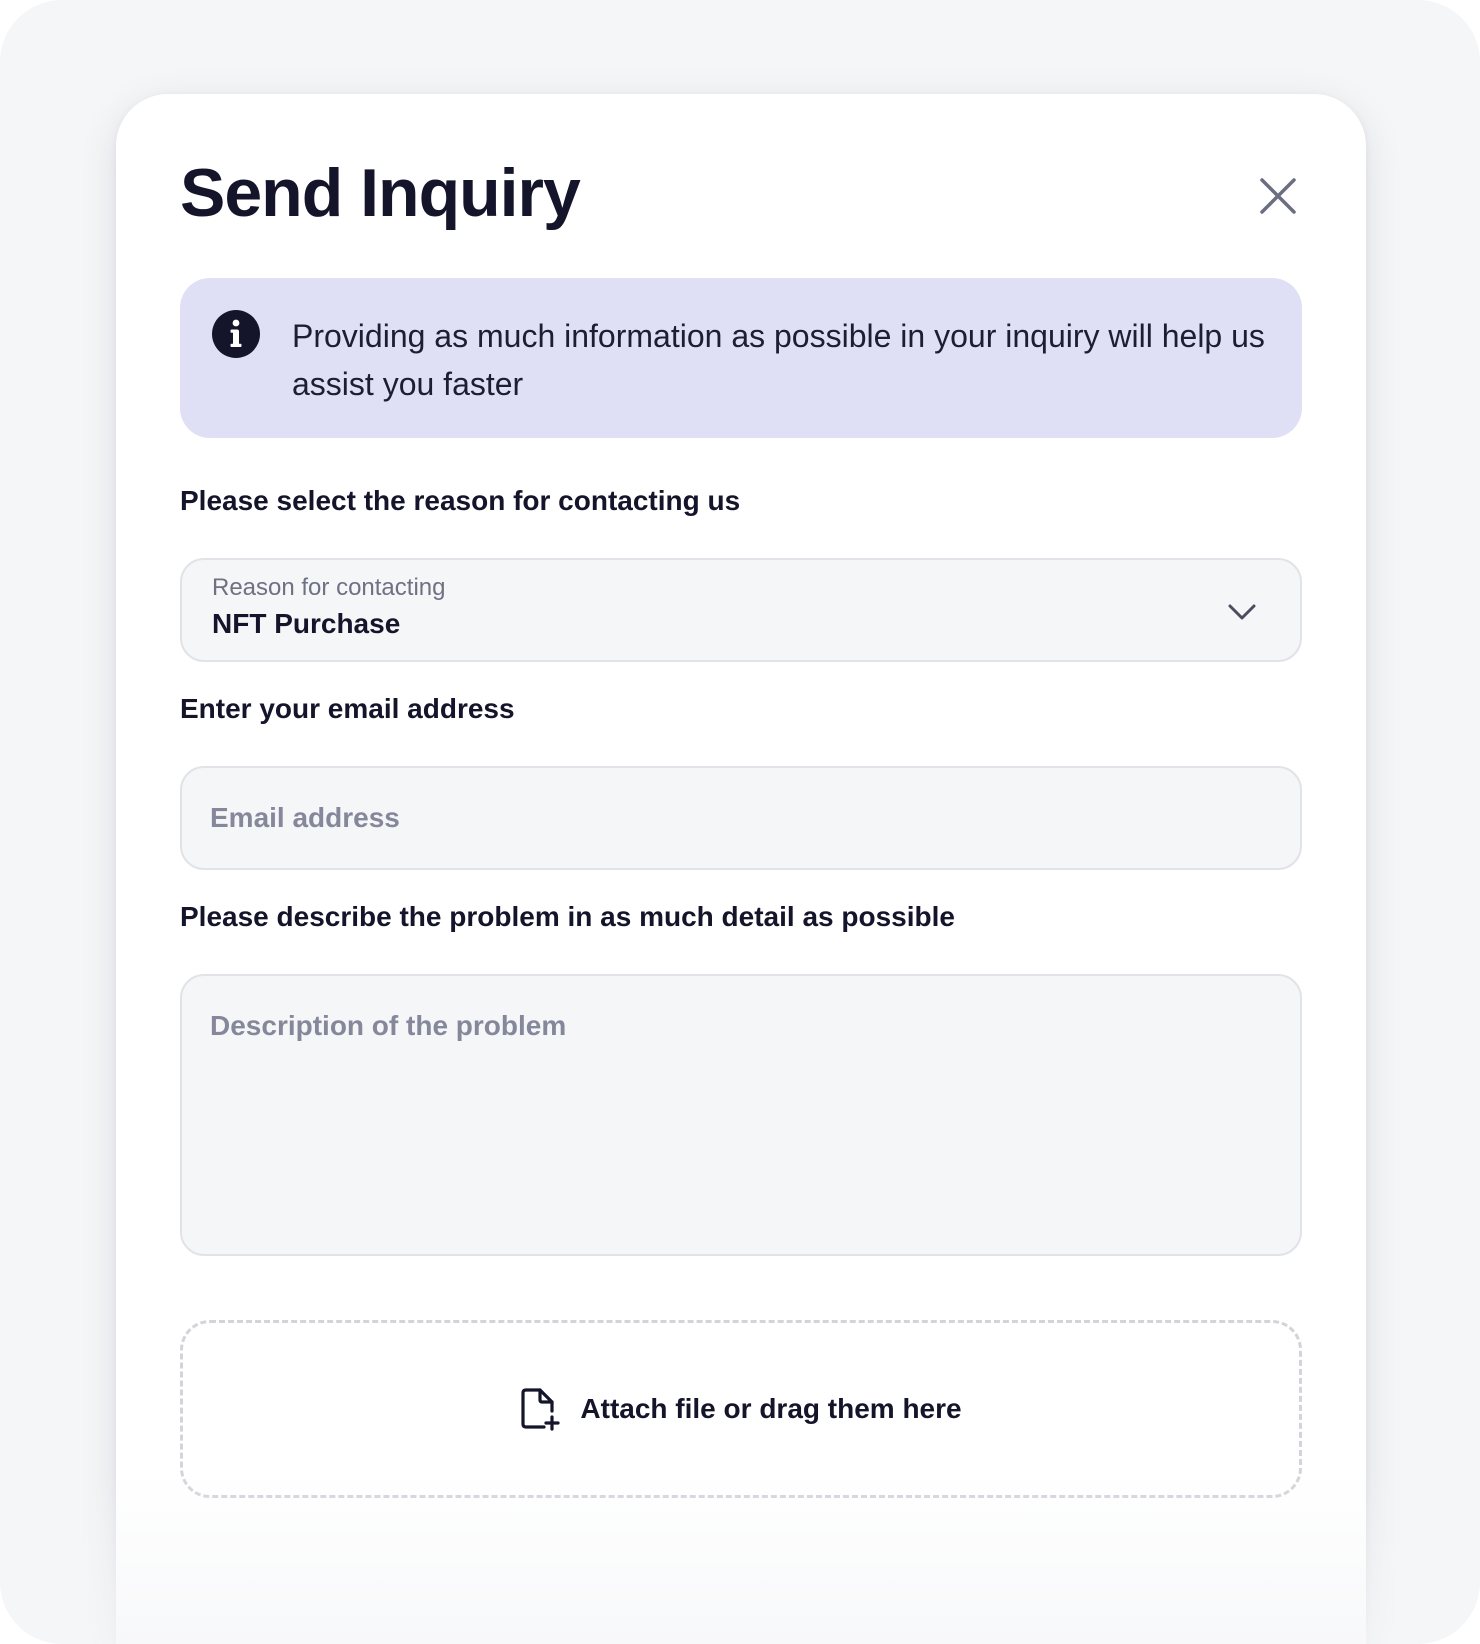 This screenshot has width=1480, height=1644. I want to click on info-icon, so click(236, 334).